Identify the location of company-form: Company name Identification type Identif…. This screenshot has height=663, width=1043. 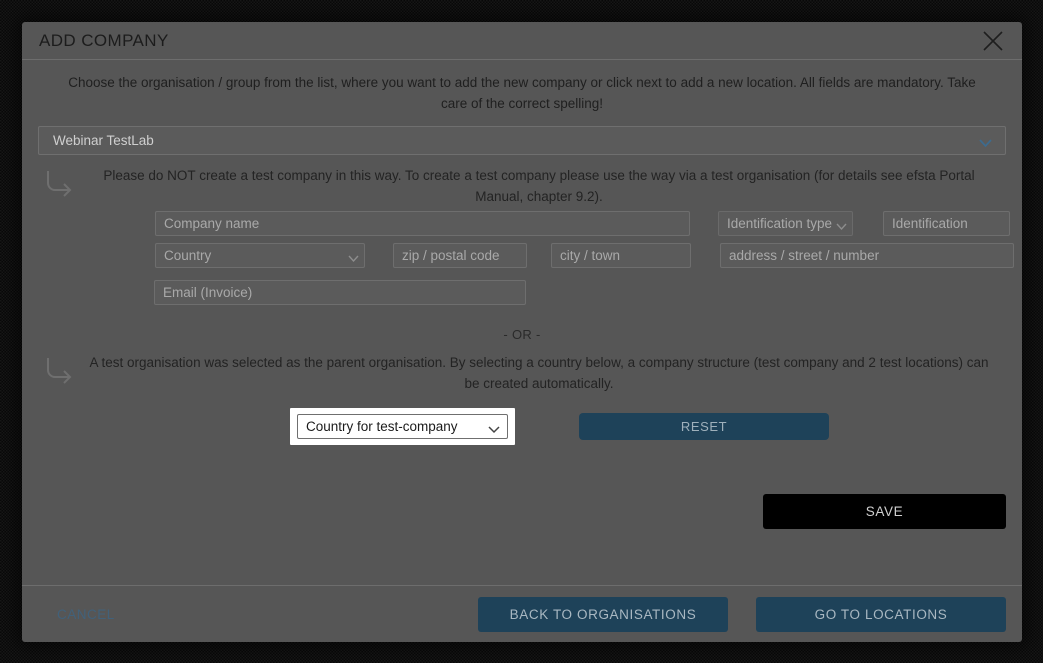
(522, 256).